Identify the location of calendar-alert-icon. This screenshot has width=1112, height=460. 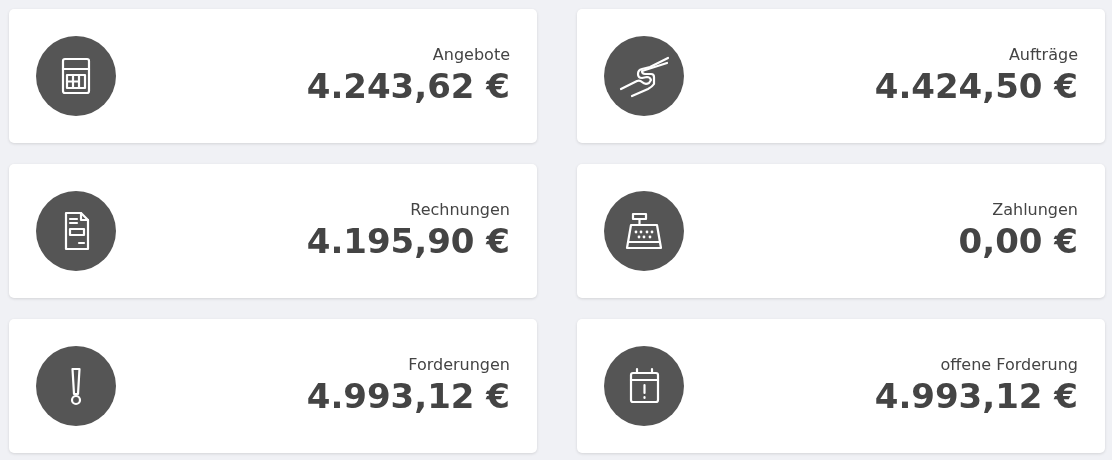
(644, 386).